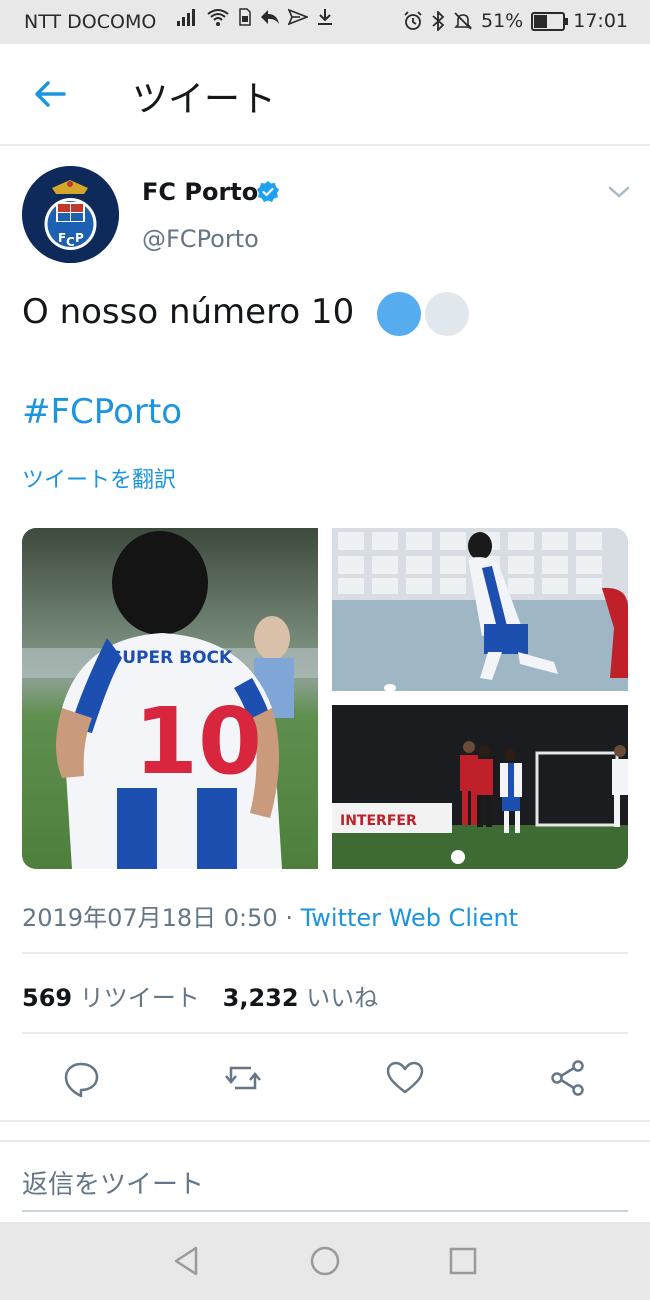 This screenshot has height=1300, width=650. Describe the element at coordinates (268, 191) in the screenshot. I see `verified-badge-icon` at that location.